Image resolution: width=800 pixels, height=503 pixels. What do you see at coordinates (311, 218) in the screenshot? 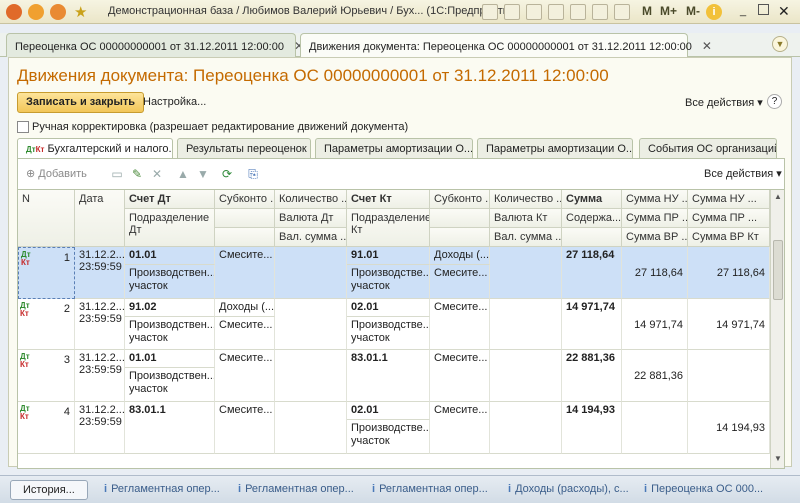
I see `col-header-currency-dt: Валюта Дт` at bounding box center [311, 218].